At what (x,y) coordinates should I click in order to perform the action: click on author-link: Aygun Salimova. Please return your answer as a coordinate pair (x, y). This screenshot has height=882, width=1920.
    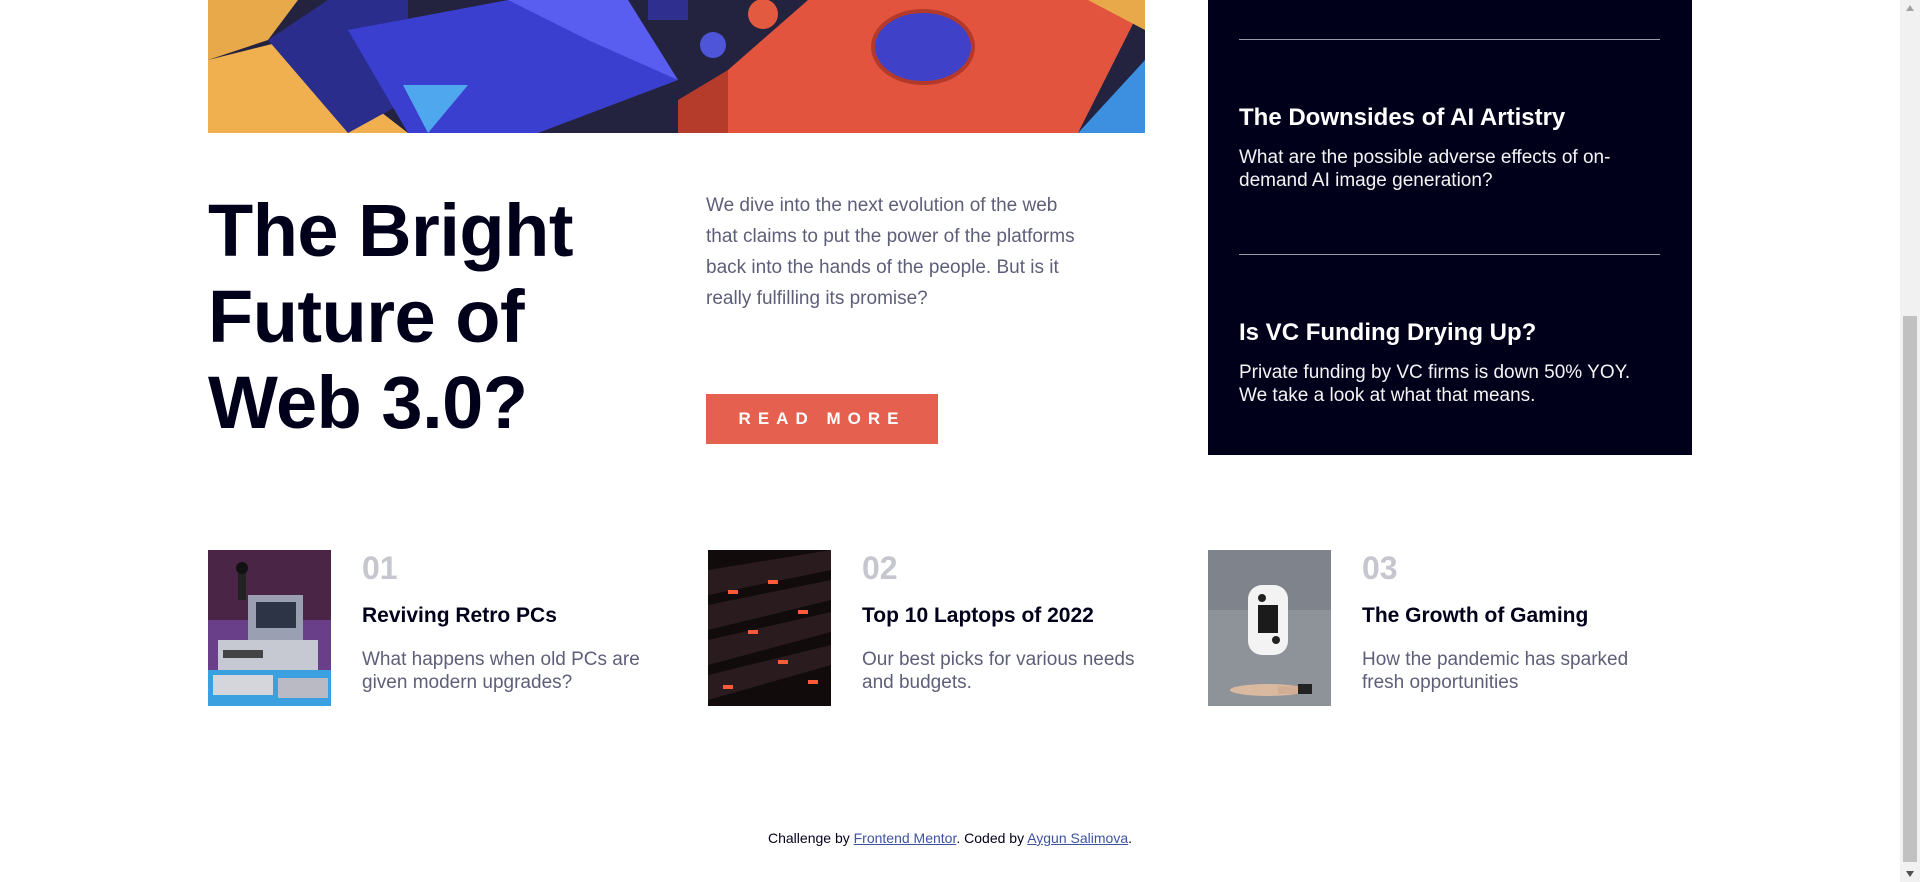
    Looking at the image, I should click on (1077, 838).